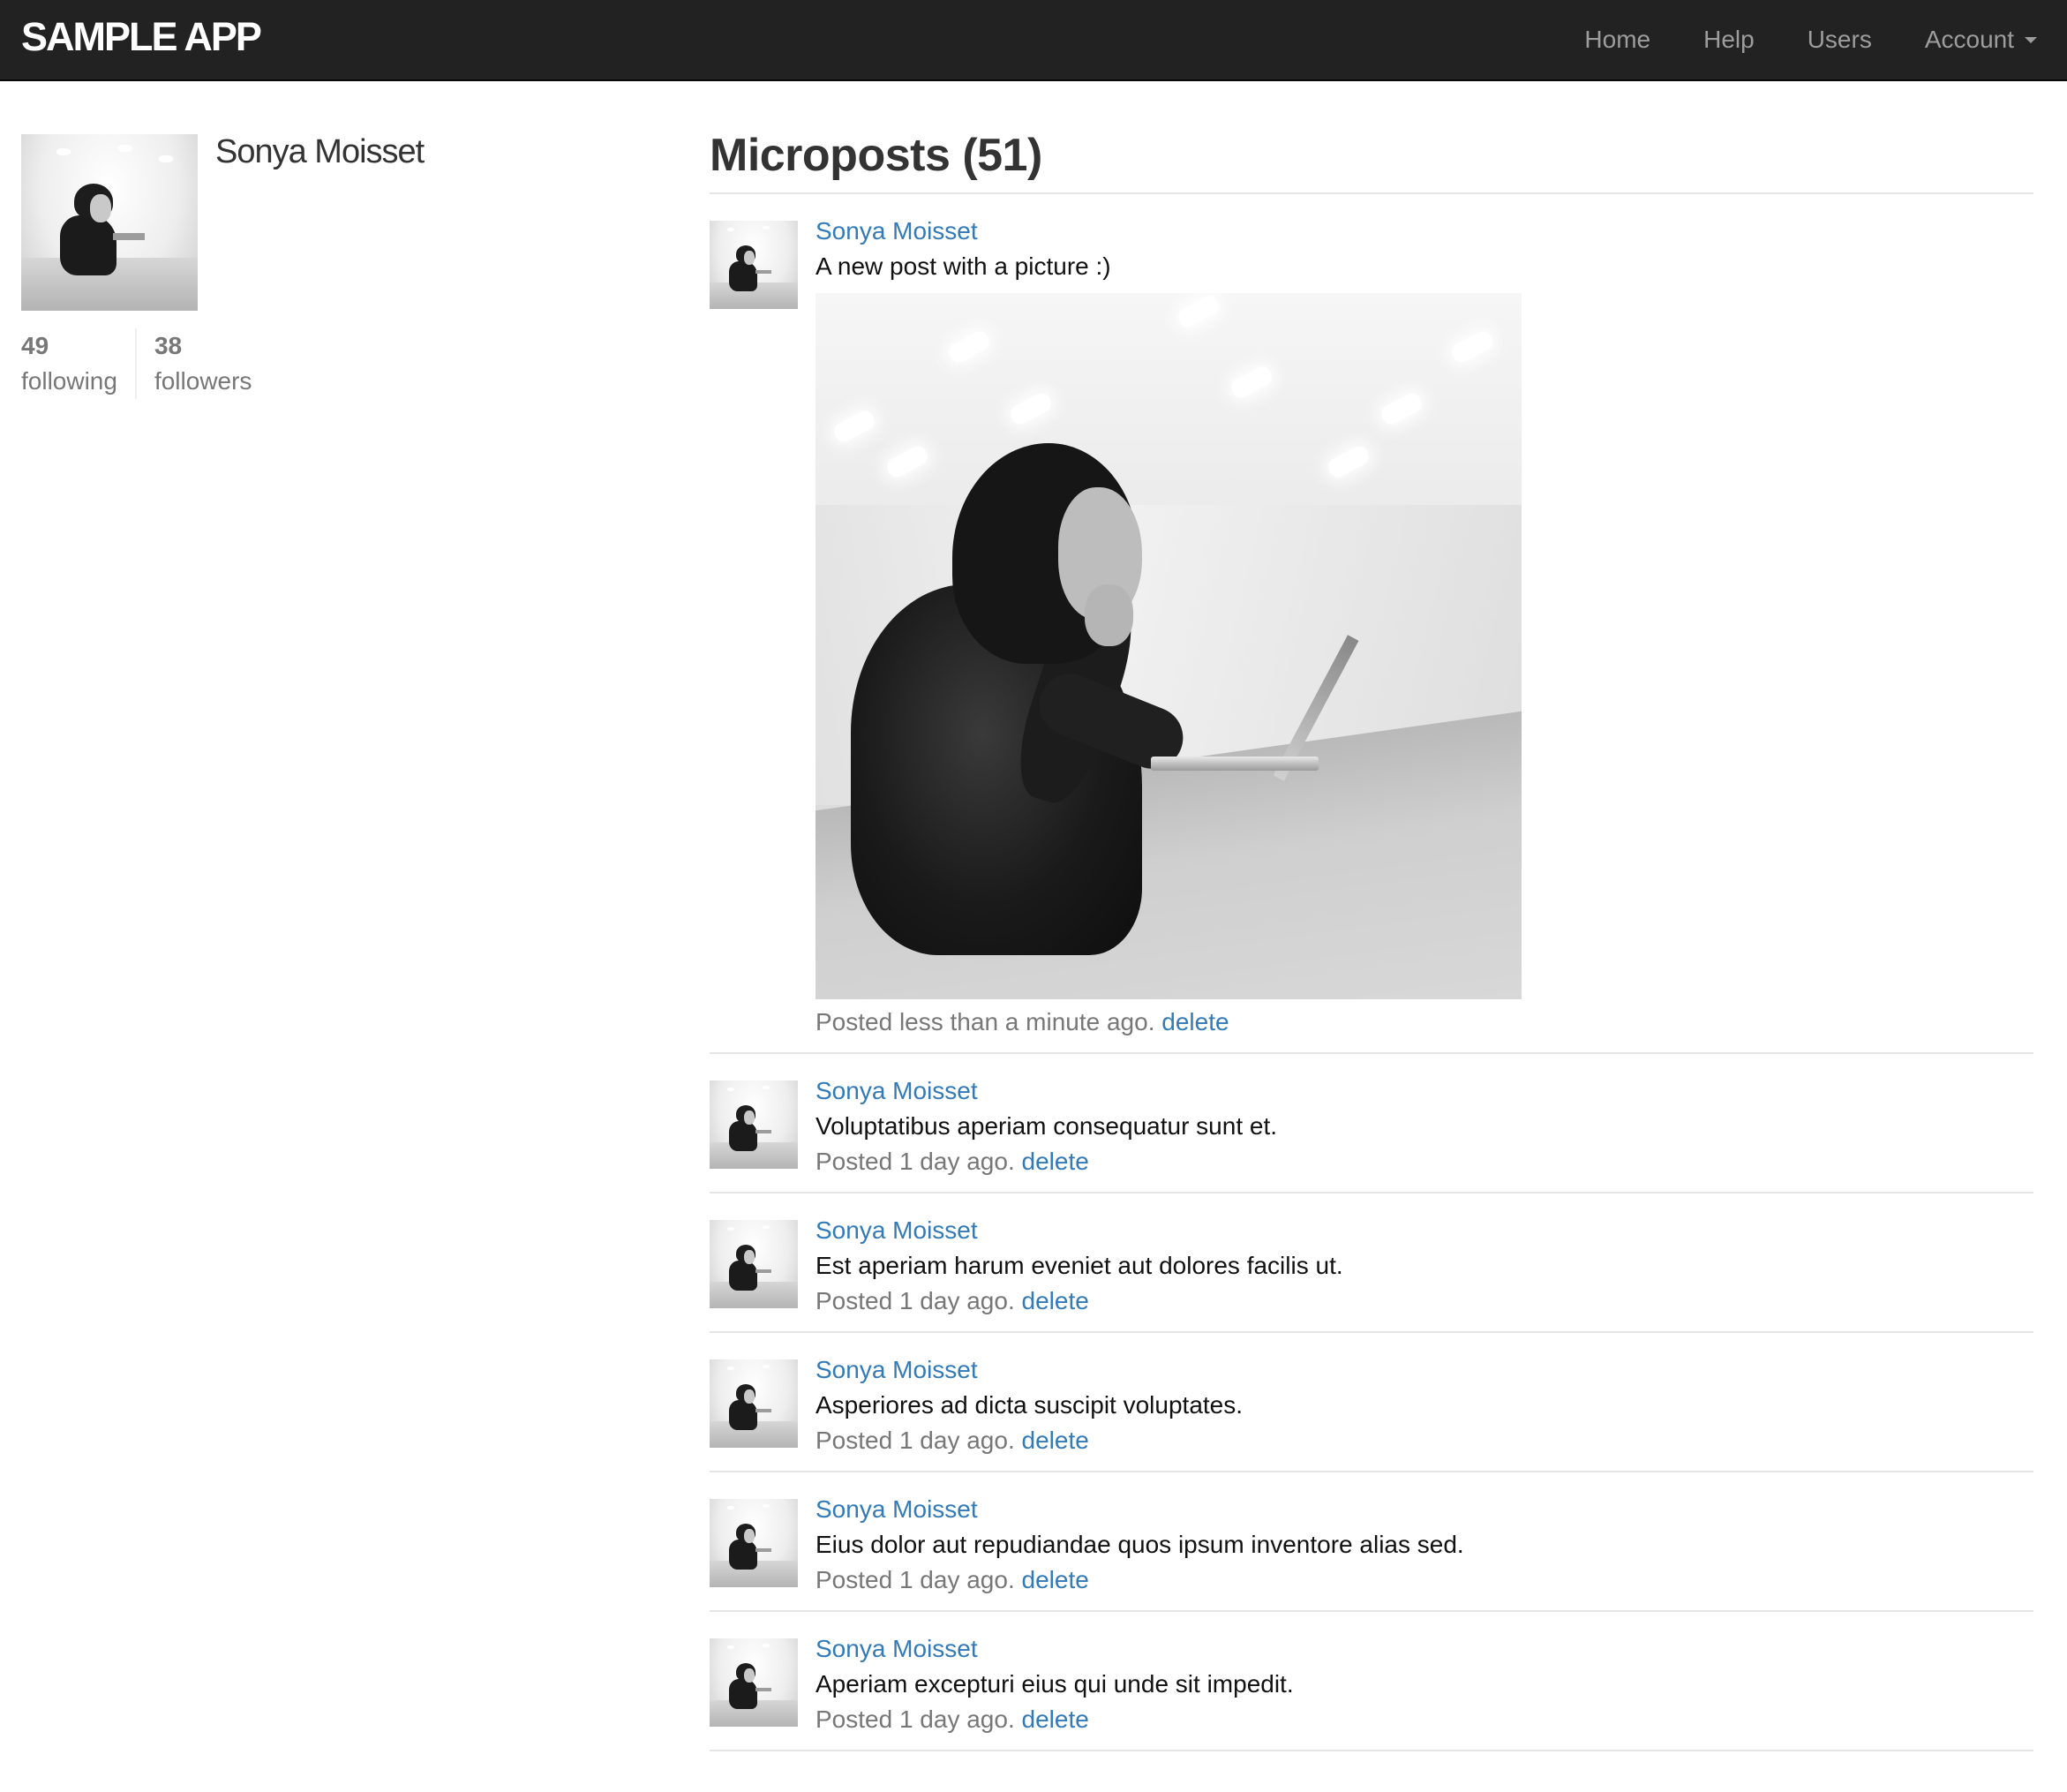 This screenshot has width=2067, height=1792. I want to click on main-nav: Home Help Users Account, so click(1784, 39).